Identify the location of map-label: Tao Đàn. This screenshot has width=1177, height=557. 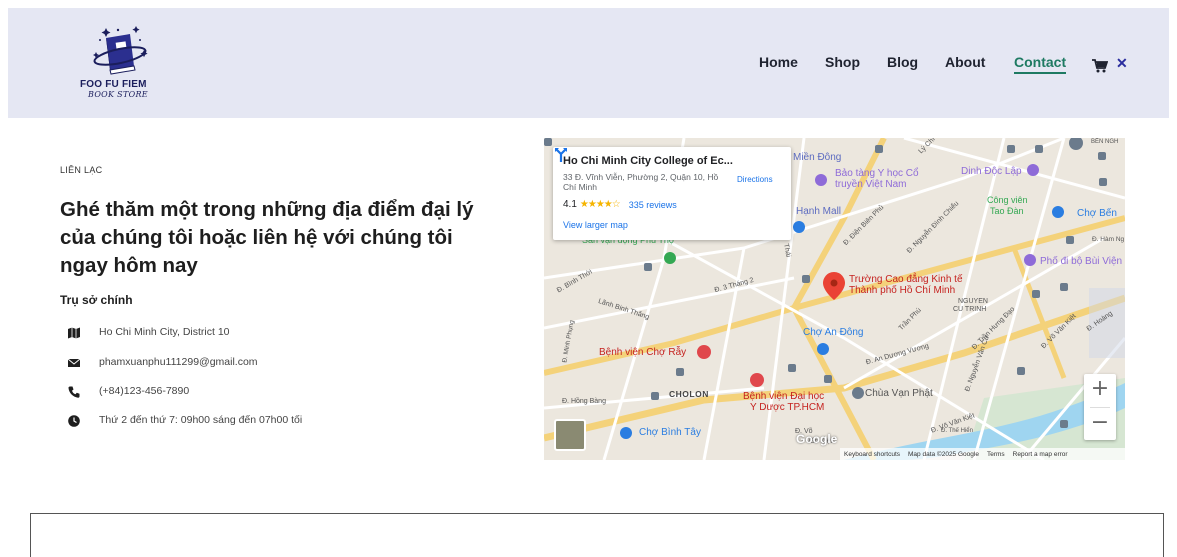
(1007, 211).